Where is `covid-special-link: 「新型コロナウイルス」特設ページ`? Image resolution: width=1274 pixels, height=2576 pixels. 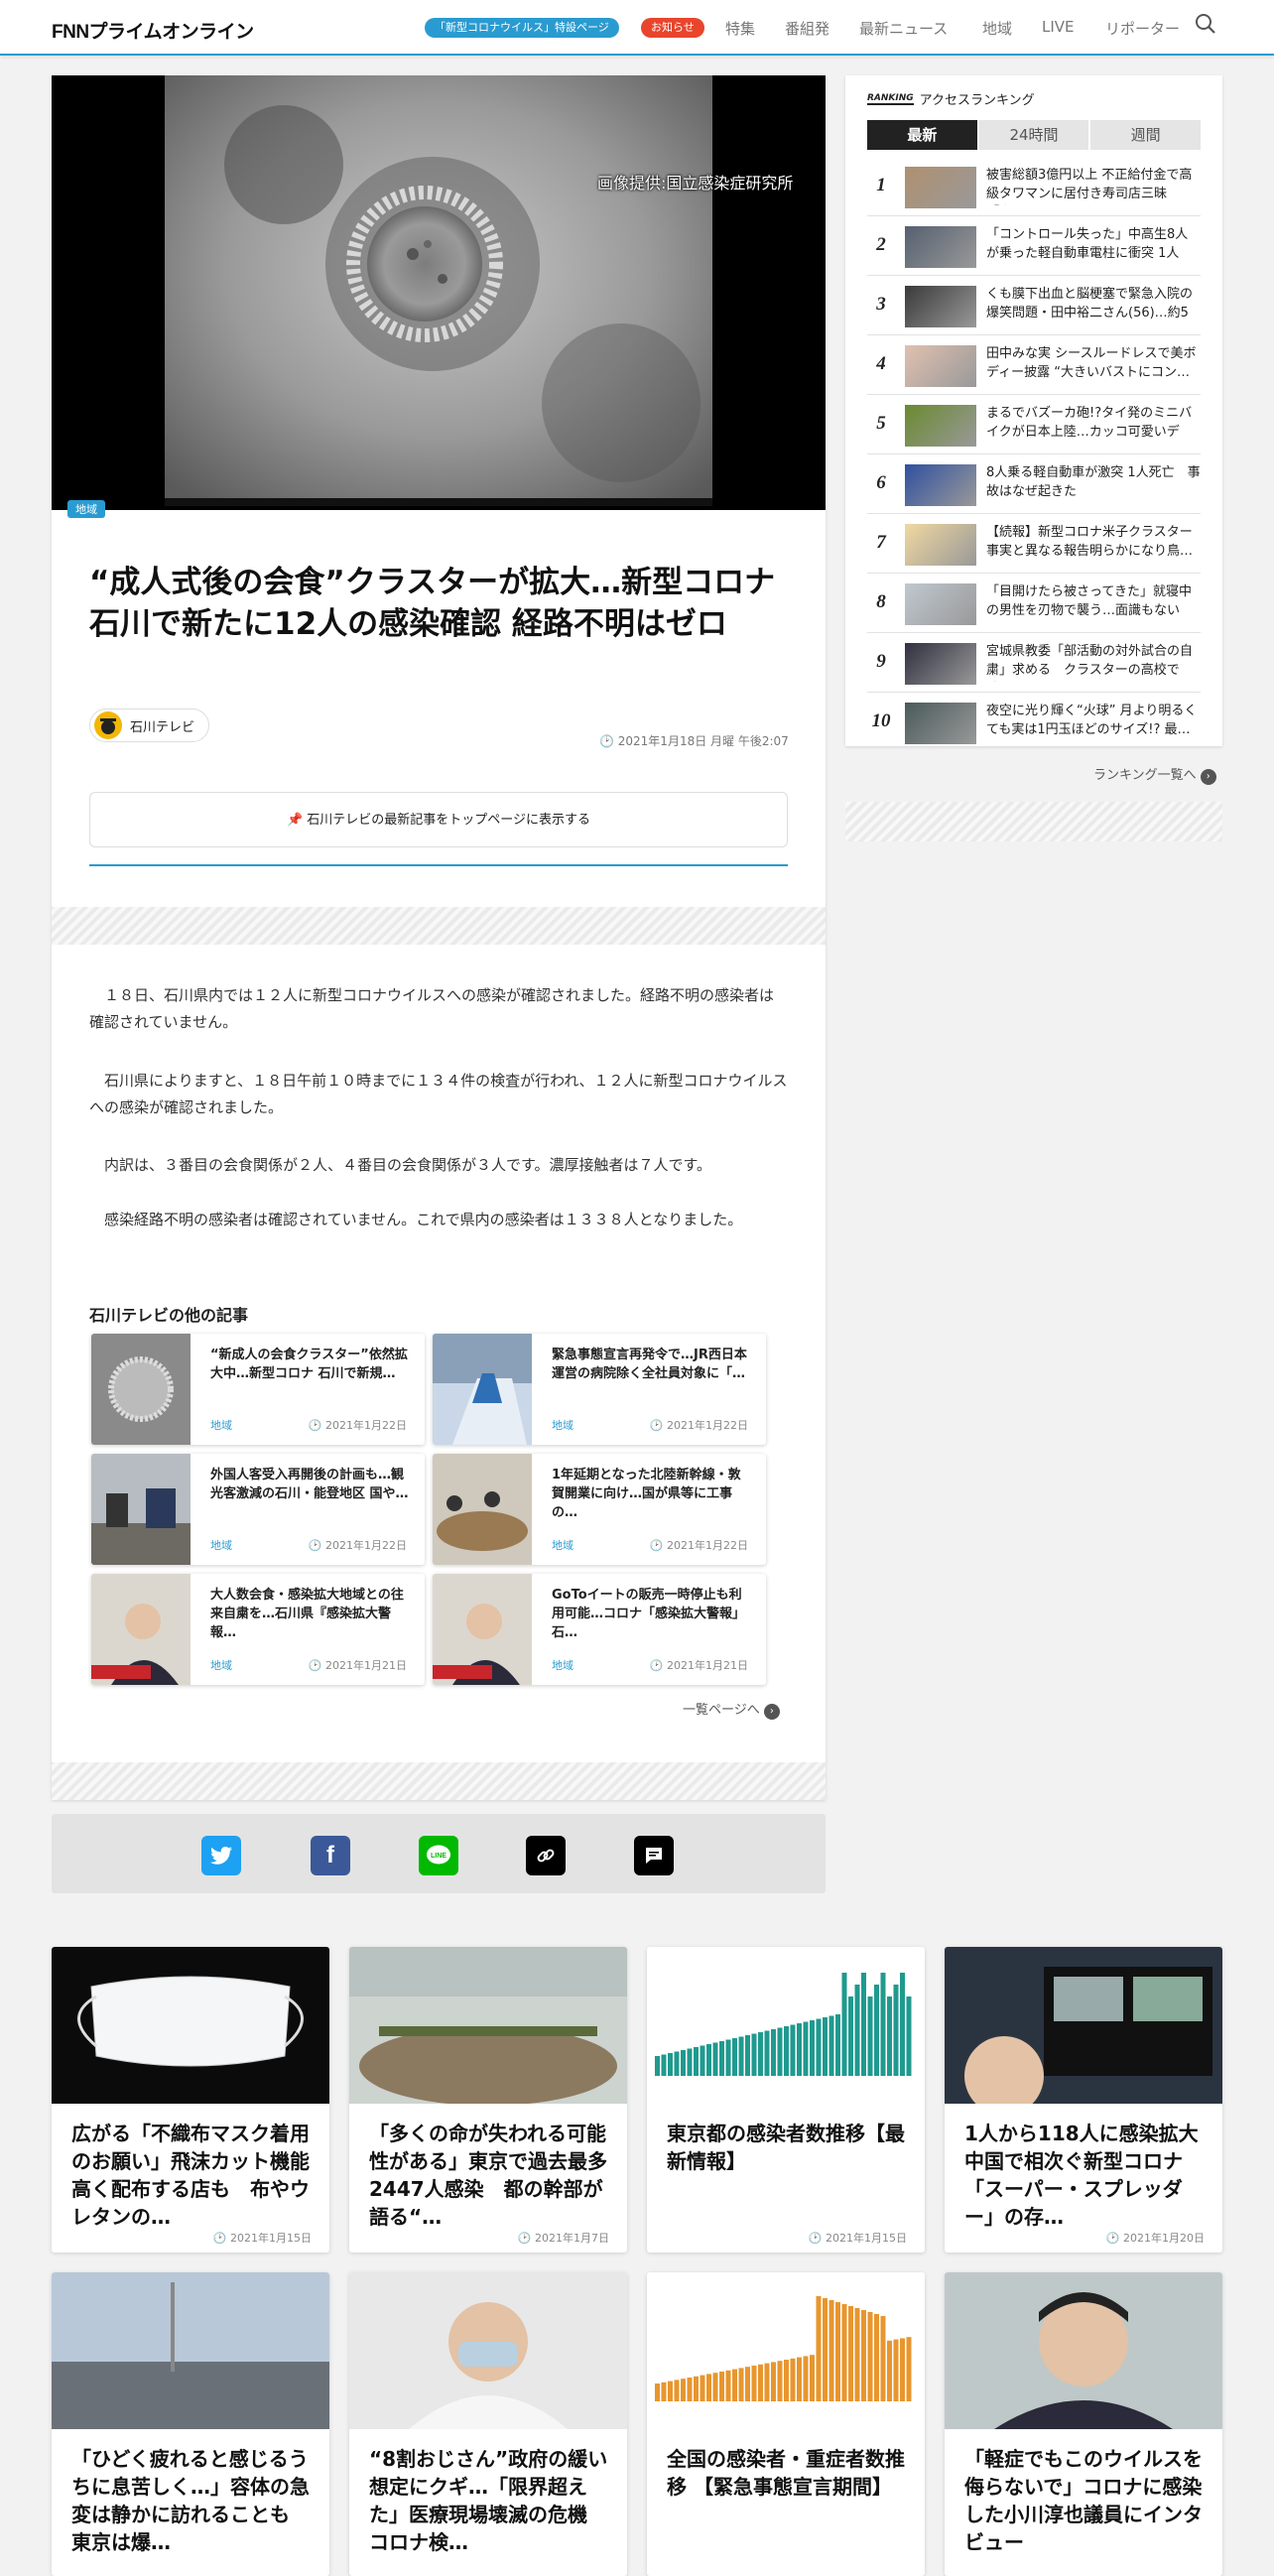
covid-special-link: 「新型コロナウイルス」特設ページ is located at coordinates (522, 28).